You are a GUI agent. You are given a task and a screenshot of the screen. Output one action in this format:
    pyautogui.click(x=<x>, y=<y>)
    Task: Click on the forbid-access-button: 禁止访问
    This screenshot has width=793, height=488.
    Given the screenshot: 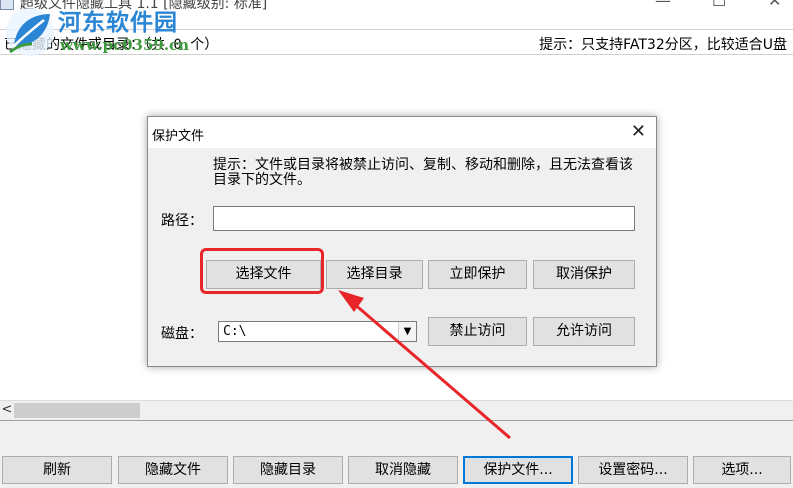 What is the action you would take?
    pyautogui.click(x=477, y=331)
    